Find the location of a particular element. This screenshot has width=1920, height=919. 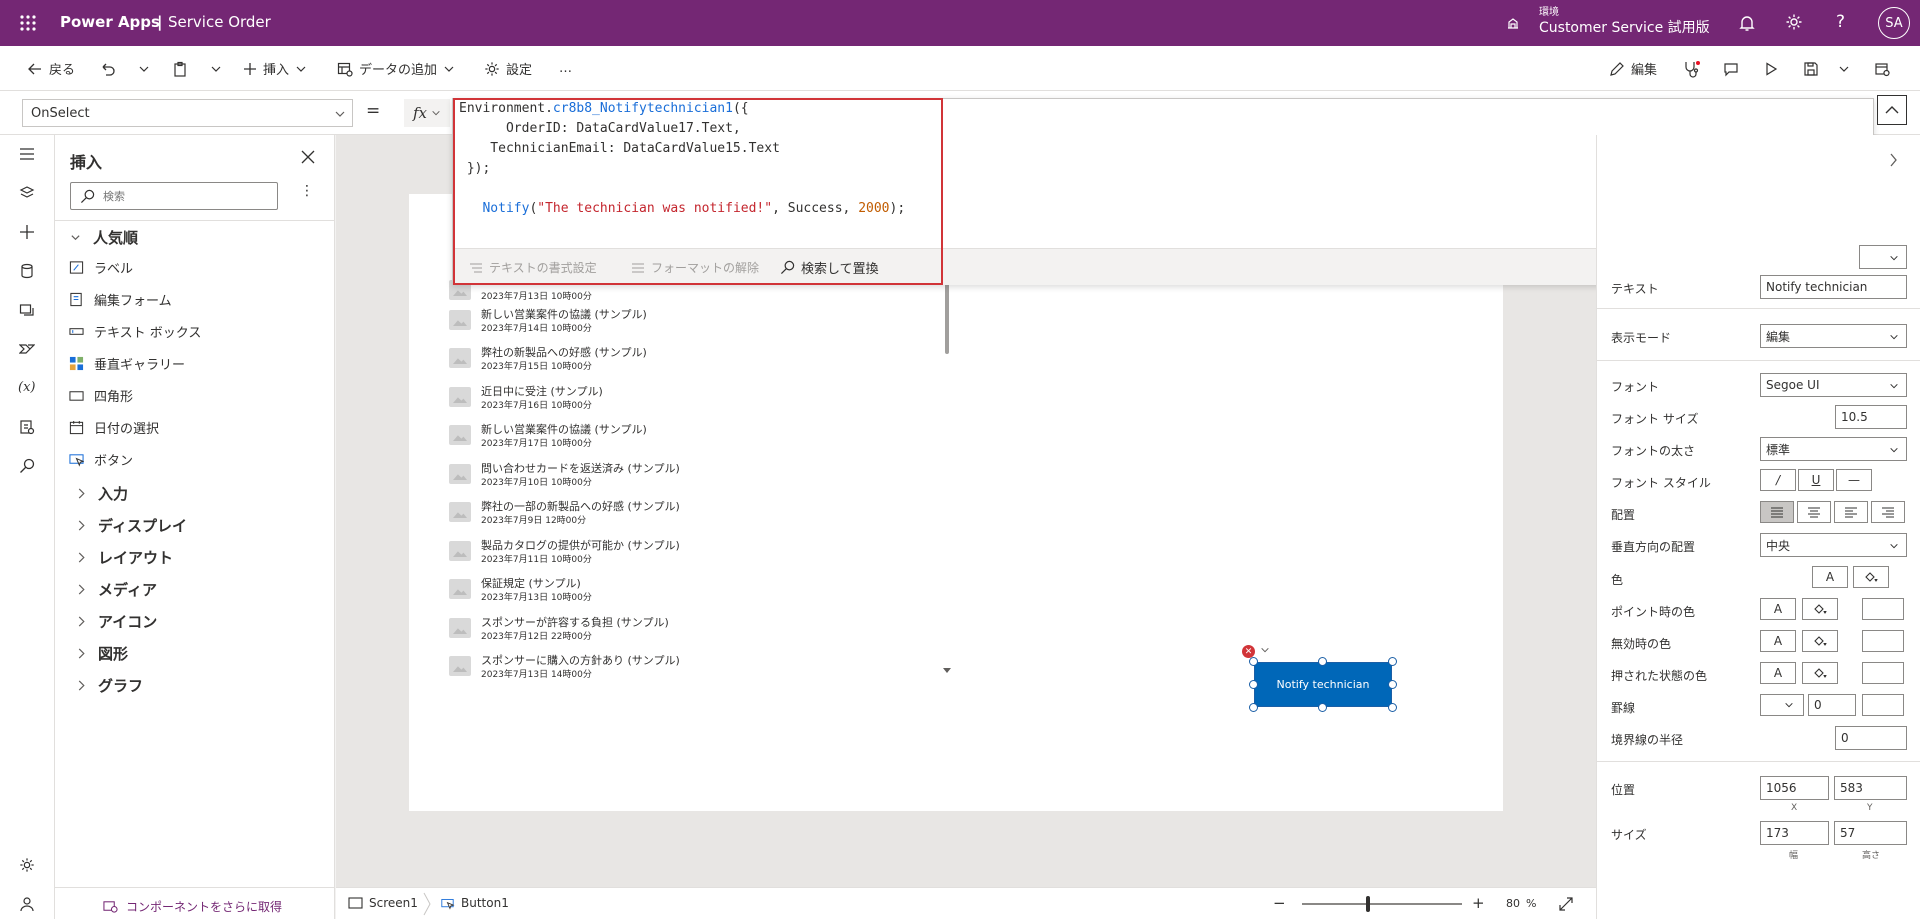

display-mode-dropdown: 編集 is located at coordinates (1833, 336).